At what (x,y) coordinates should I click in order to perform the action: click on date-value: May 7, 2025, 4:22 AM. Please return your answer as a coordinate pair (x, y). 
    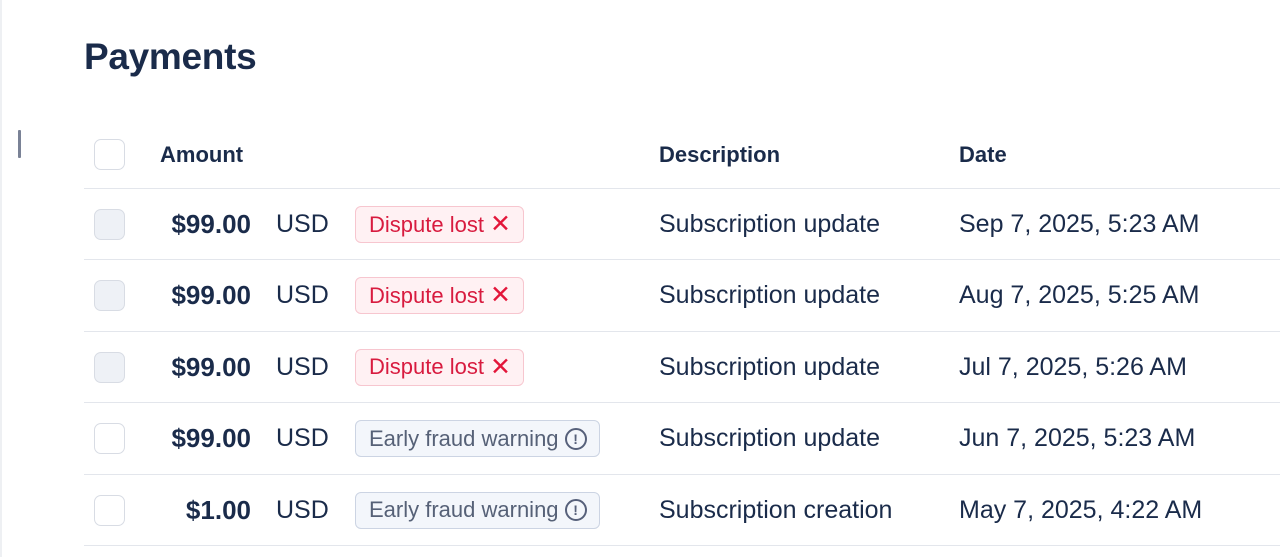
    Looking at the image, I should click on (1081, 509).